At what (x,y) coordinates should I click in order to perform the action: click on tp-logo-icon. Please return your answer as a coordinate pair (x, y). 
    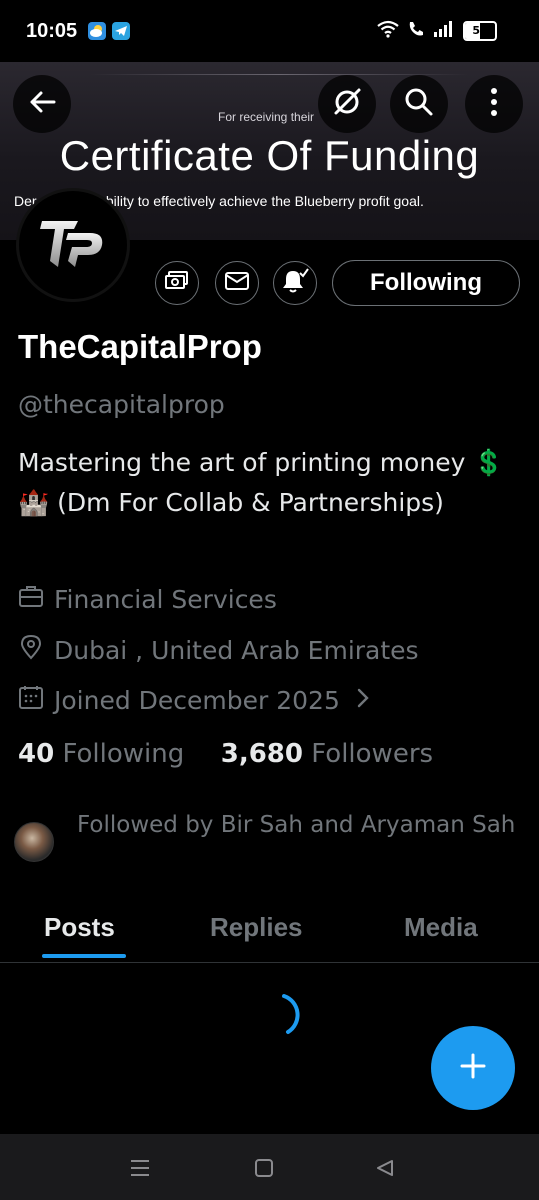
    Looking at the image, I should click on (71, 244).